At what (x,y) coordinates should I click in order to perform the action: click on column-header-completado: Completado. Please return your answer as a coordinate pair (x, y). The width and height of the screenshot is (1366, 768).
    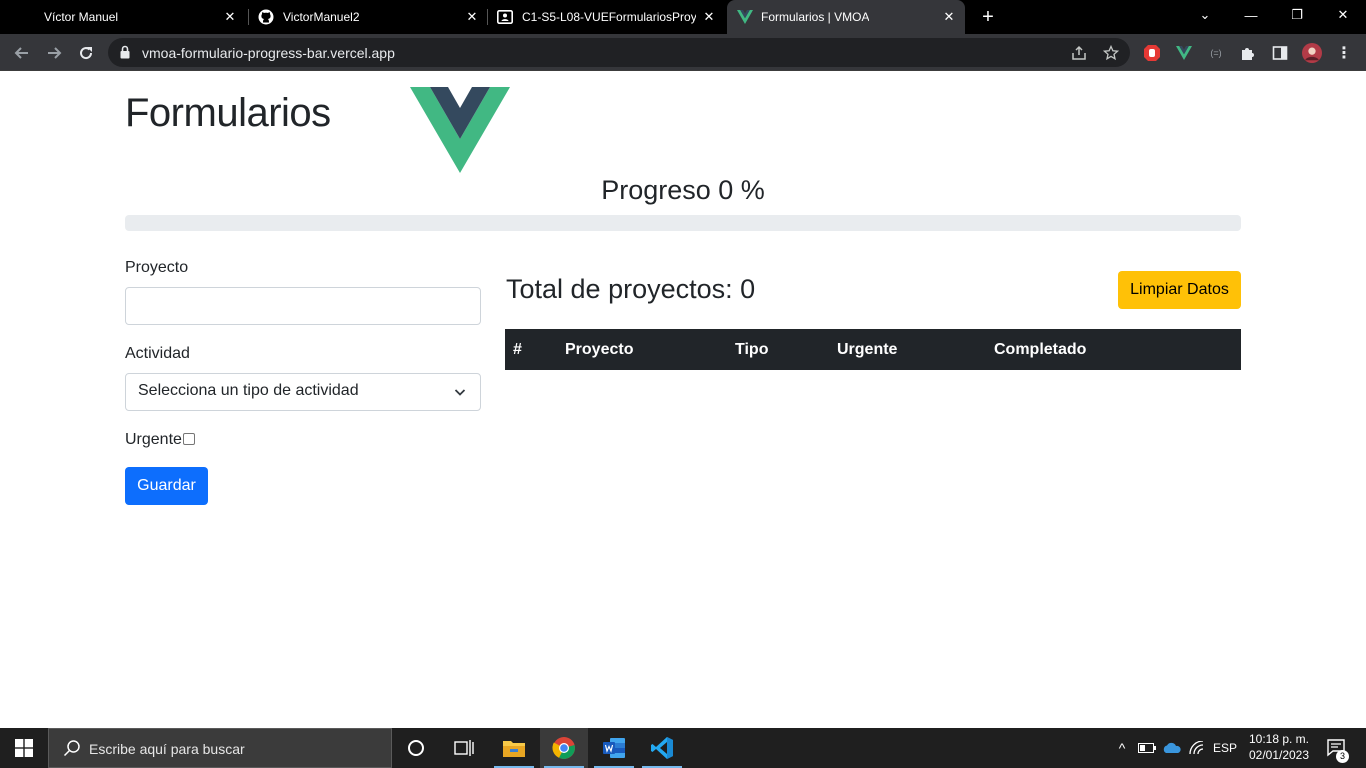
    Looking at the image, I should click on (1040, 349).